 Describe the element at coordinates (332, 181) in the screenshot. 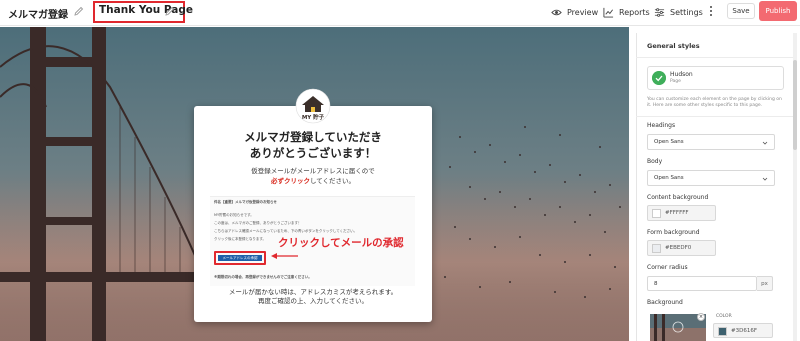

I see `instruction-rest: してください。` at that location.